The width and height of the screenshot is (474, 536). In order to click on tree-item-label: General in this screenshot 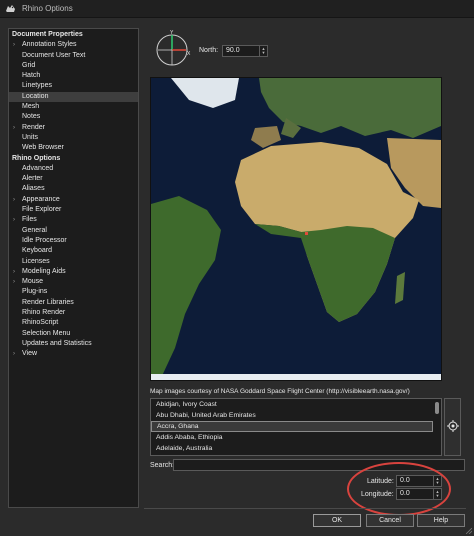, I will do `click(34, 230)`.